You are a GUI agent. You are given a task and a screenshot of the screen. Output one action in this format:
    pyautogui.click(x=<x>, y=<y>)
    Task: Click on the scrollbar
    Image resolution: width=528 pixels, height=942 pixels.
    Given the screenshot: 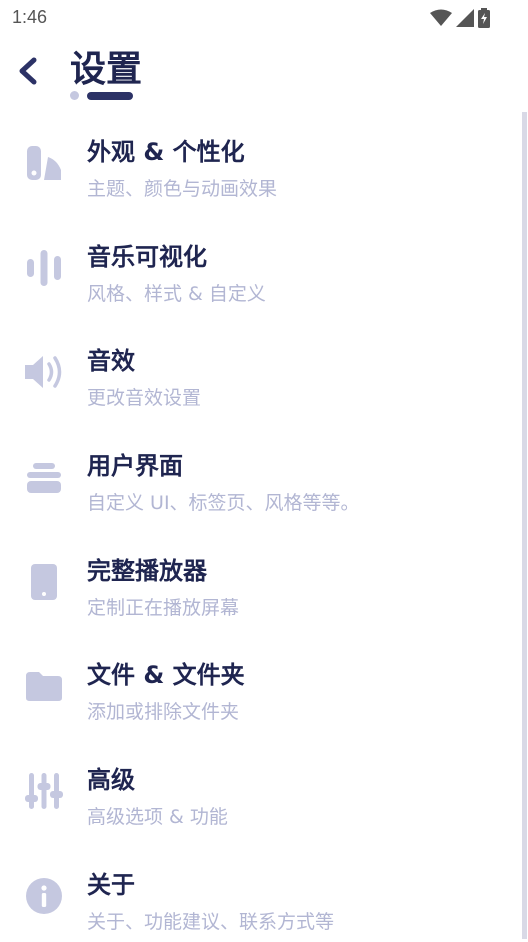 What is the action you would take?
    pyautogui.click(x=524, y=525)
    